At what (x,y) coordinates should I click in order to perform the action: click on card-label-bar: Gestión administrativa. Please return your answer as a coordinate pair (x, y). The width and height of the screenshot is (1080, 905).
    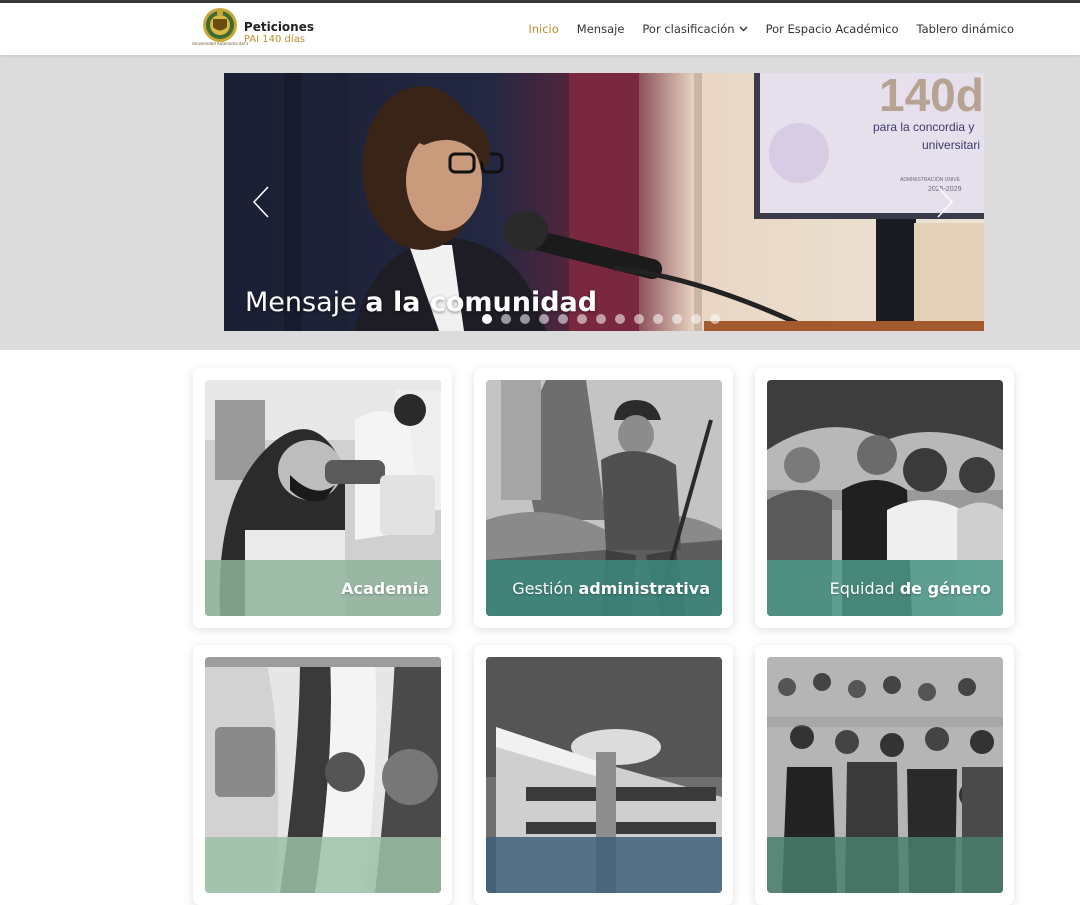
    Looking at the image, I should click on (604, 588).